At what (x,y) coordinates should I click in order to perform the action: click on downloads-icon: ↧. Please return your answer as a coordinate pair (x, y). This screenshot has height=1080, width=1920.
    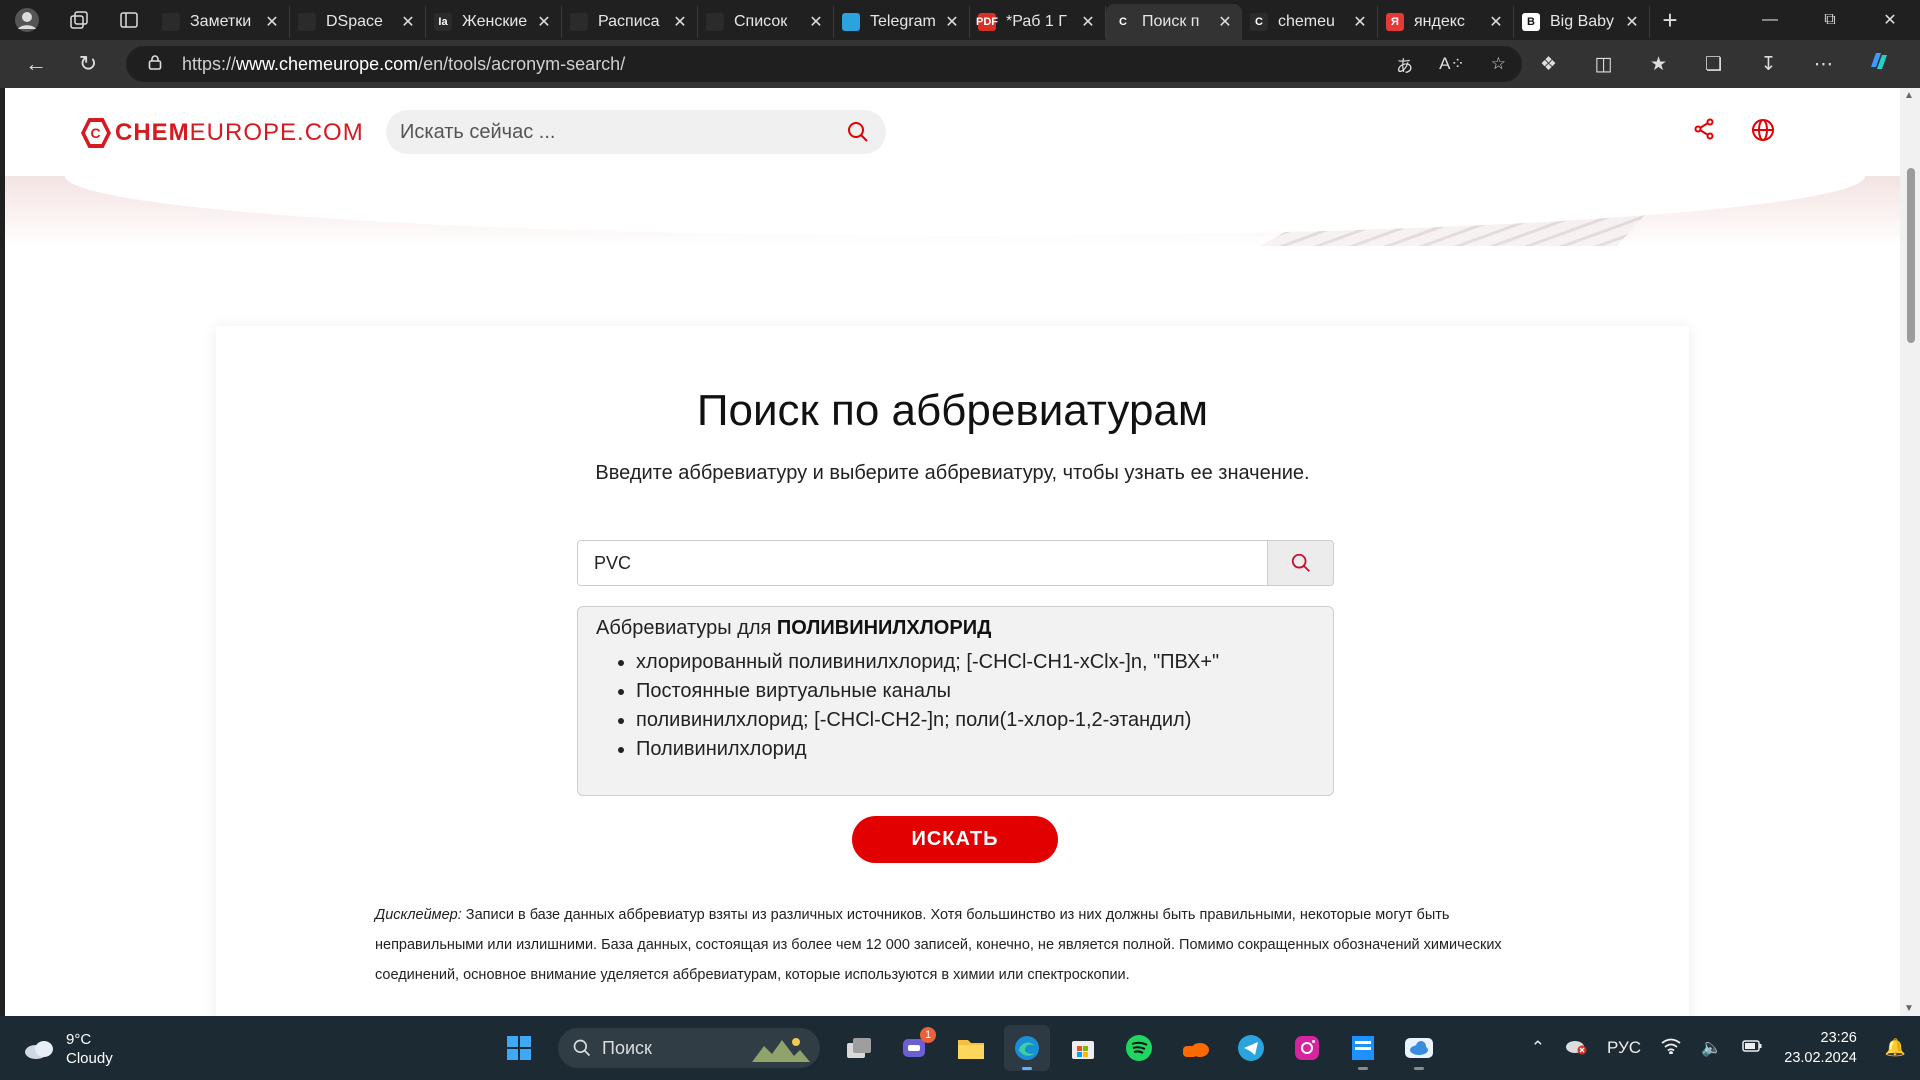
    Looking at the image, I should click on (1768, 64).